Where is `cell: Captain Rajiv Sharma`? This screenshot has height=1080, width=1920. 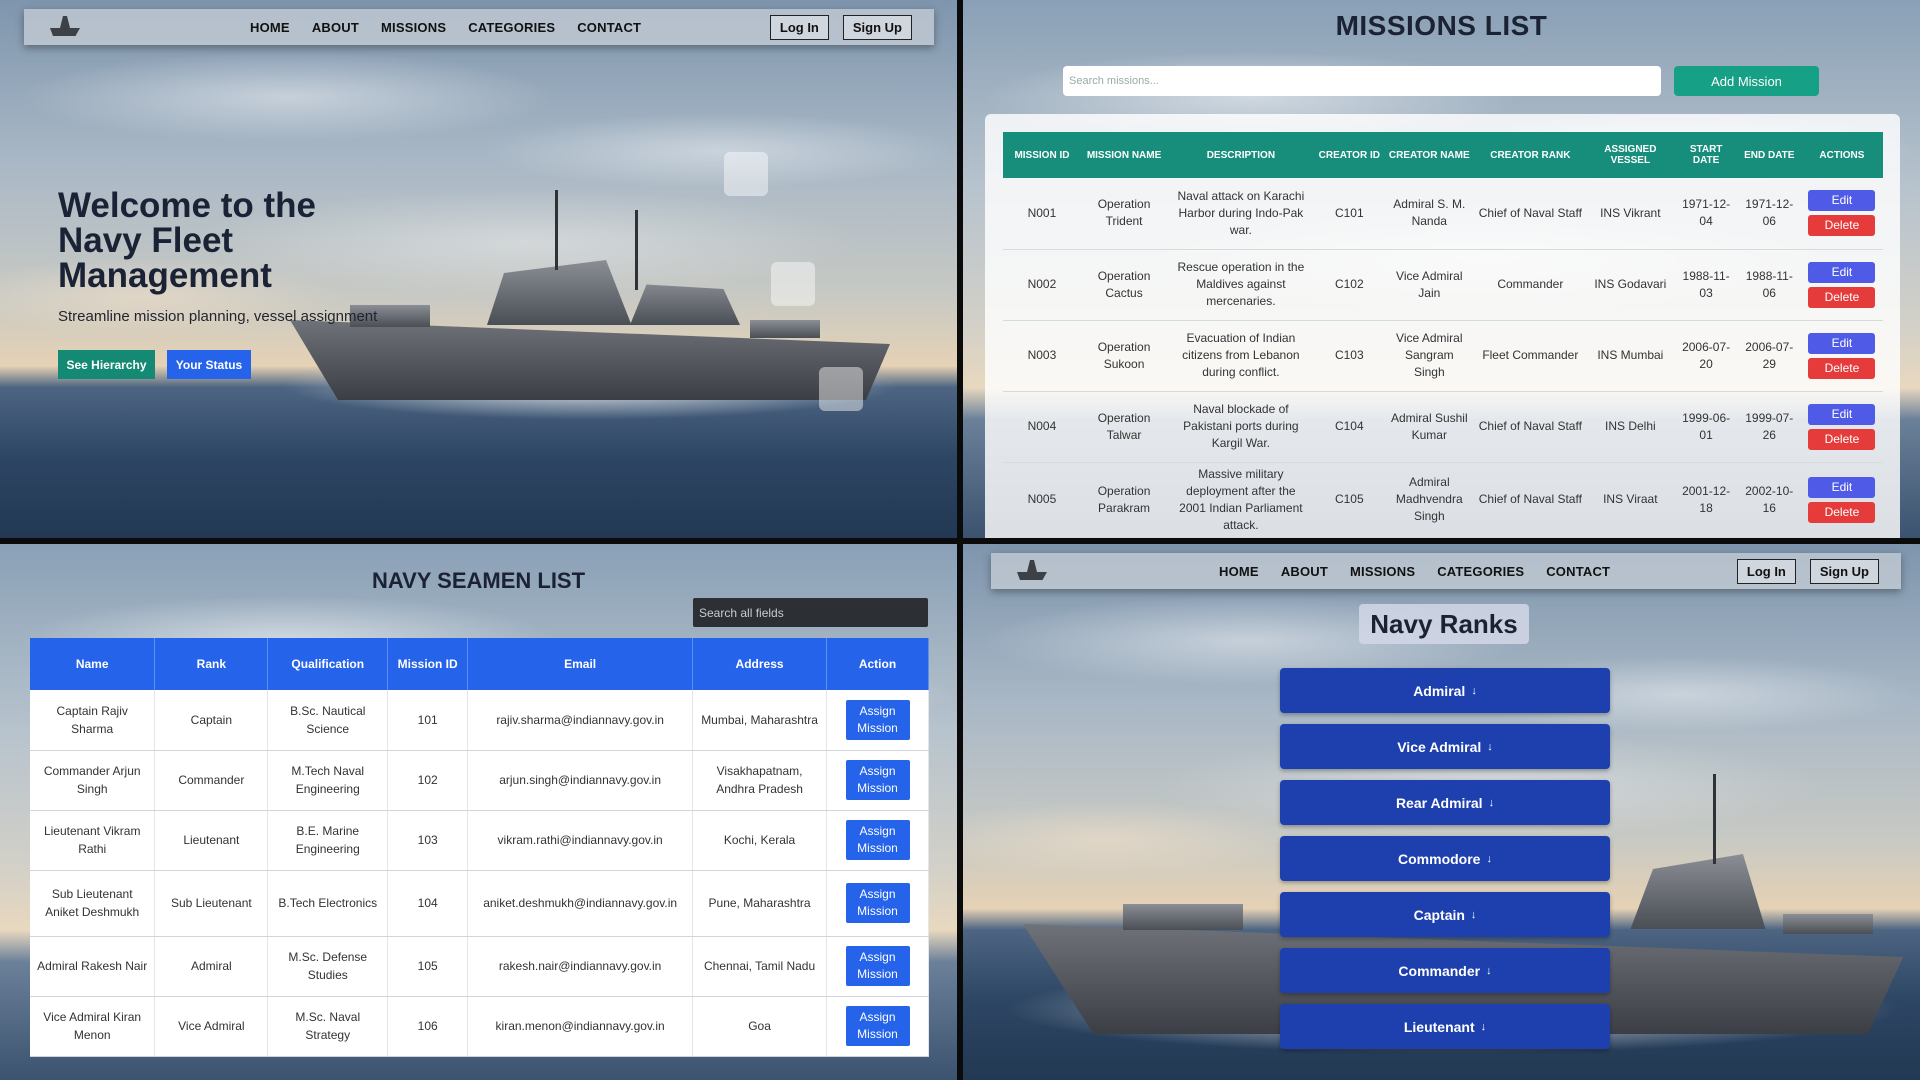 cell: Captain Rajiv Sharma is located at coordinates (93, 720).